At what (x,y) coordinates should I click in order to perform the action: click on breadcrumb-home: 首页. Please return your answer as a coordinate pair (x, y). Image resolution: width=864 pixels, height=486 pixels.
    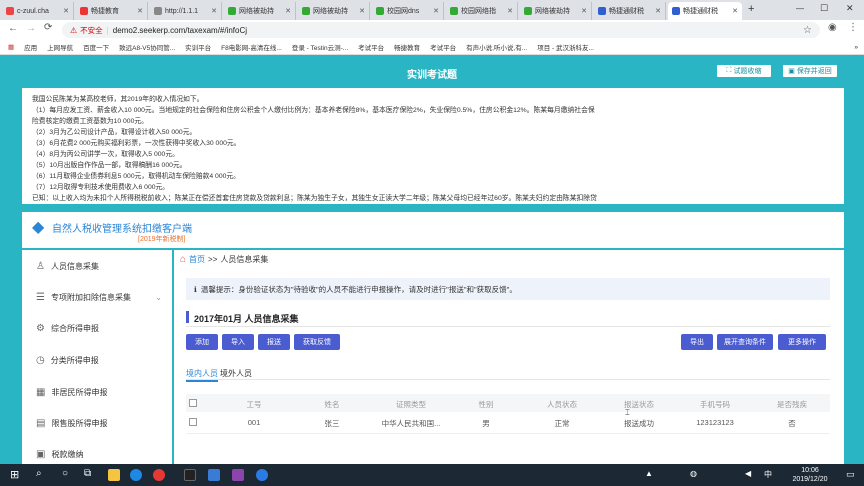
    Looking at the image, I should click on (197, 259).